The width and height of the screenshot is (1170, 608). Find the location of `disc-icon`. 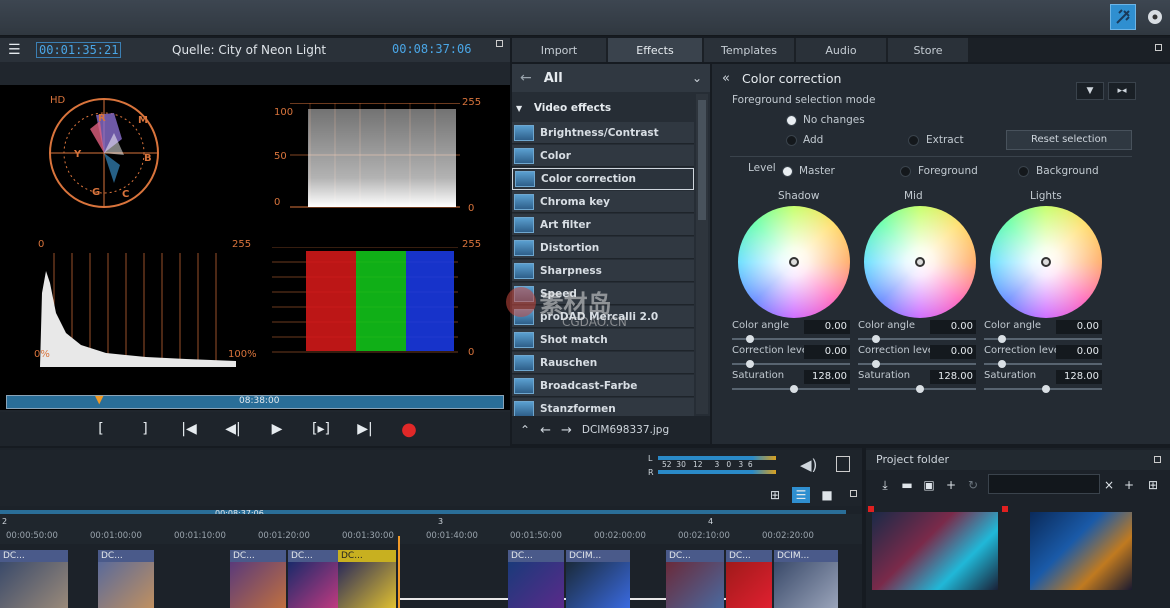

disc-icon is located at coordinates (1155, 17).